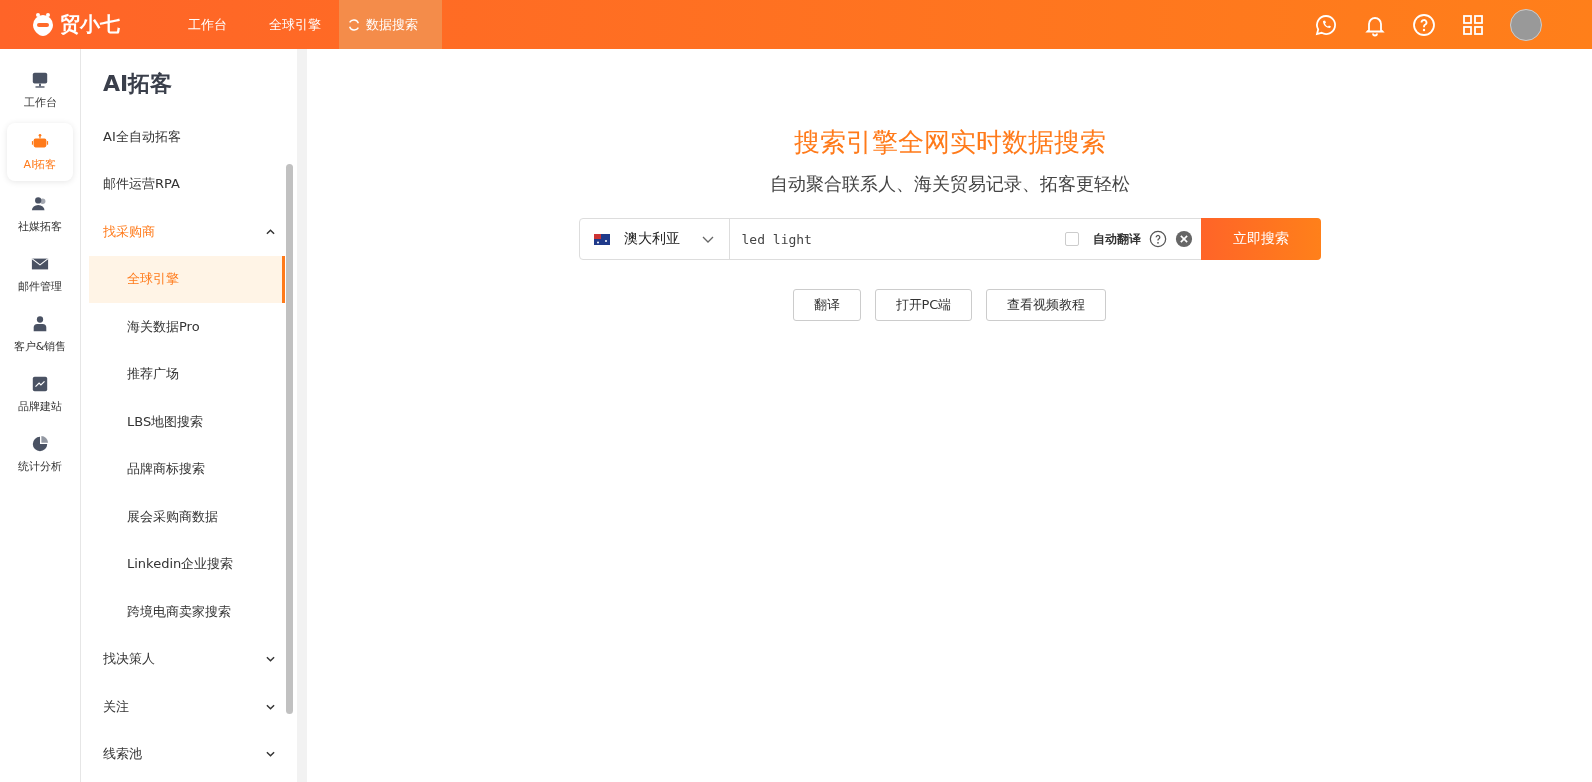 The width and height of the screenshot is (1592, 782). What do you see at coordinates (354, 24) in the screenshot?
I see `refresh-icon` at bounding box center [354, 24].